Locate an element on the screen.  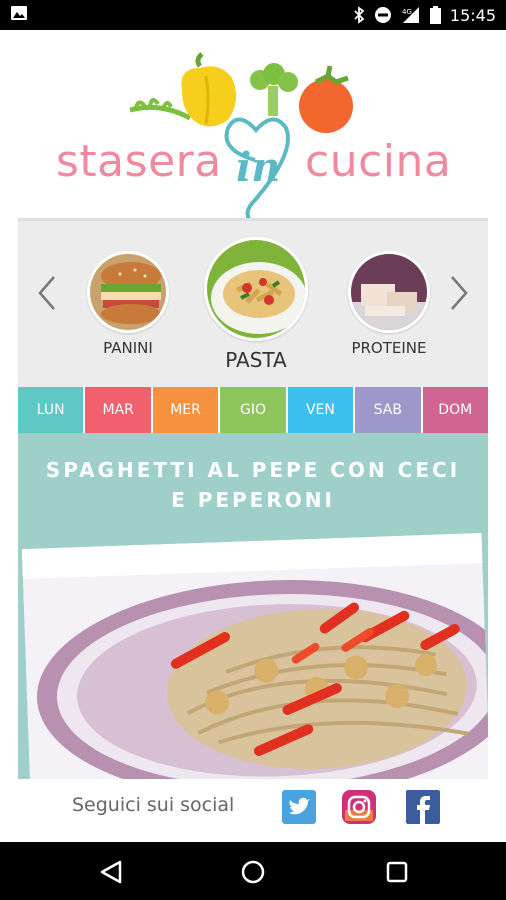
day-label: MER is located at coordinates (185, 410).